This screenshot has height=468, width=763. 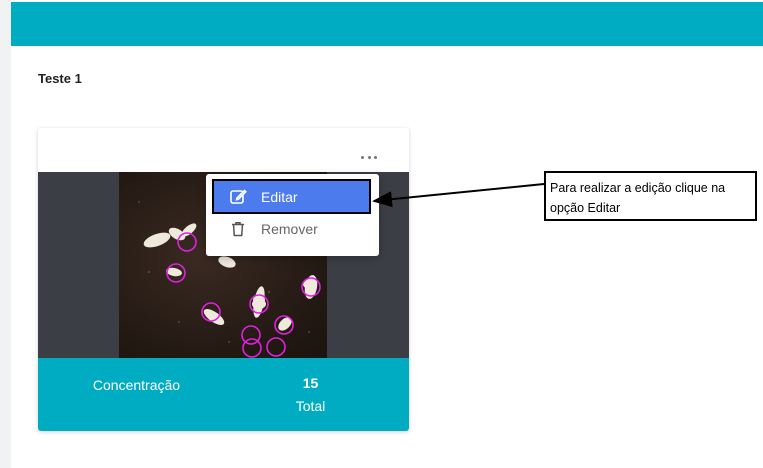 What do you see at coordinates (136, 385) in the screenshot?
I see `concentration-label: Concentração` at bounding box center [136, 385].